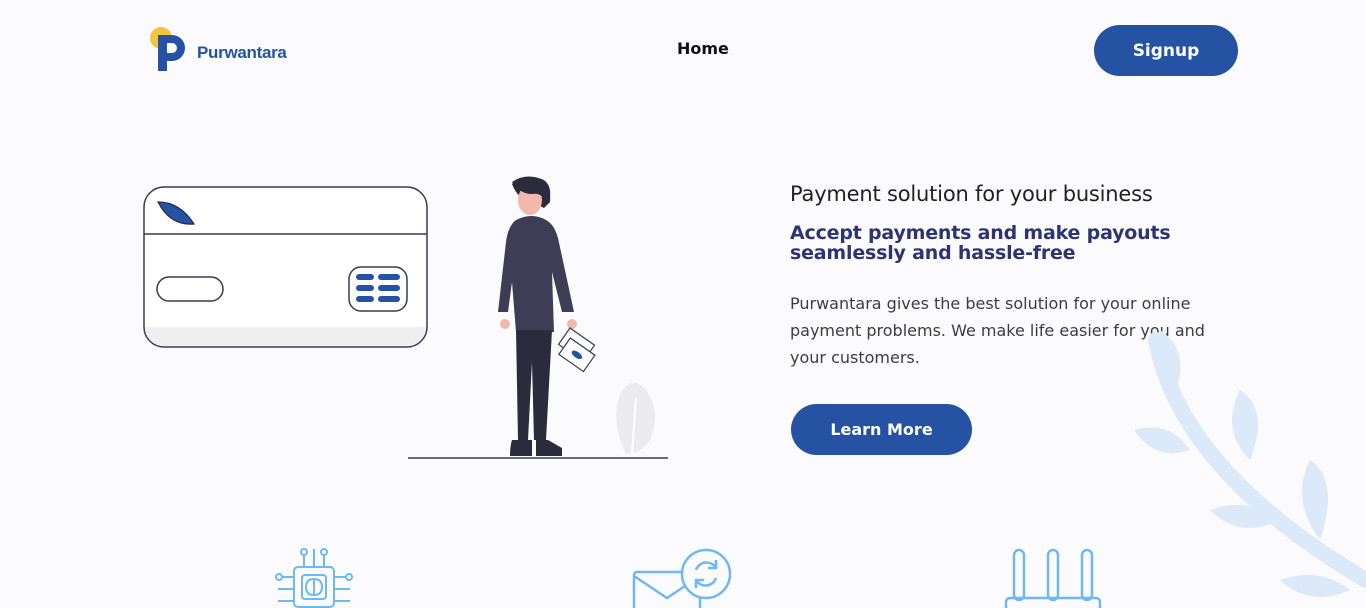 The image size is (1366, 608). I want to click on chip-brain-icon, so click(314, 578).